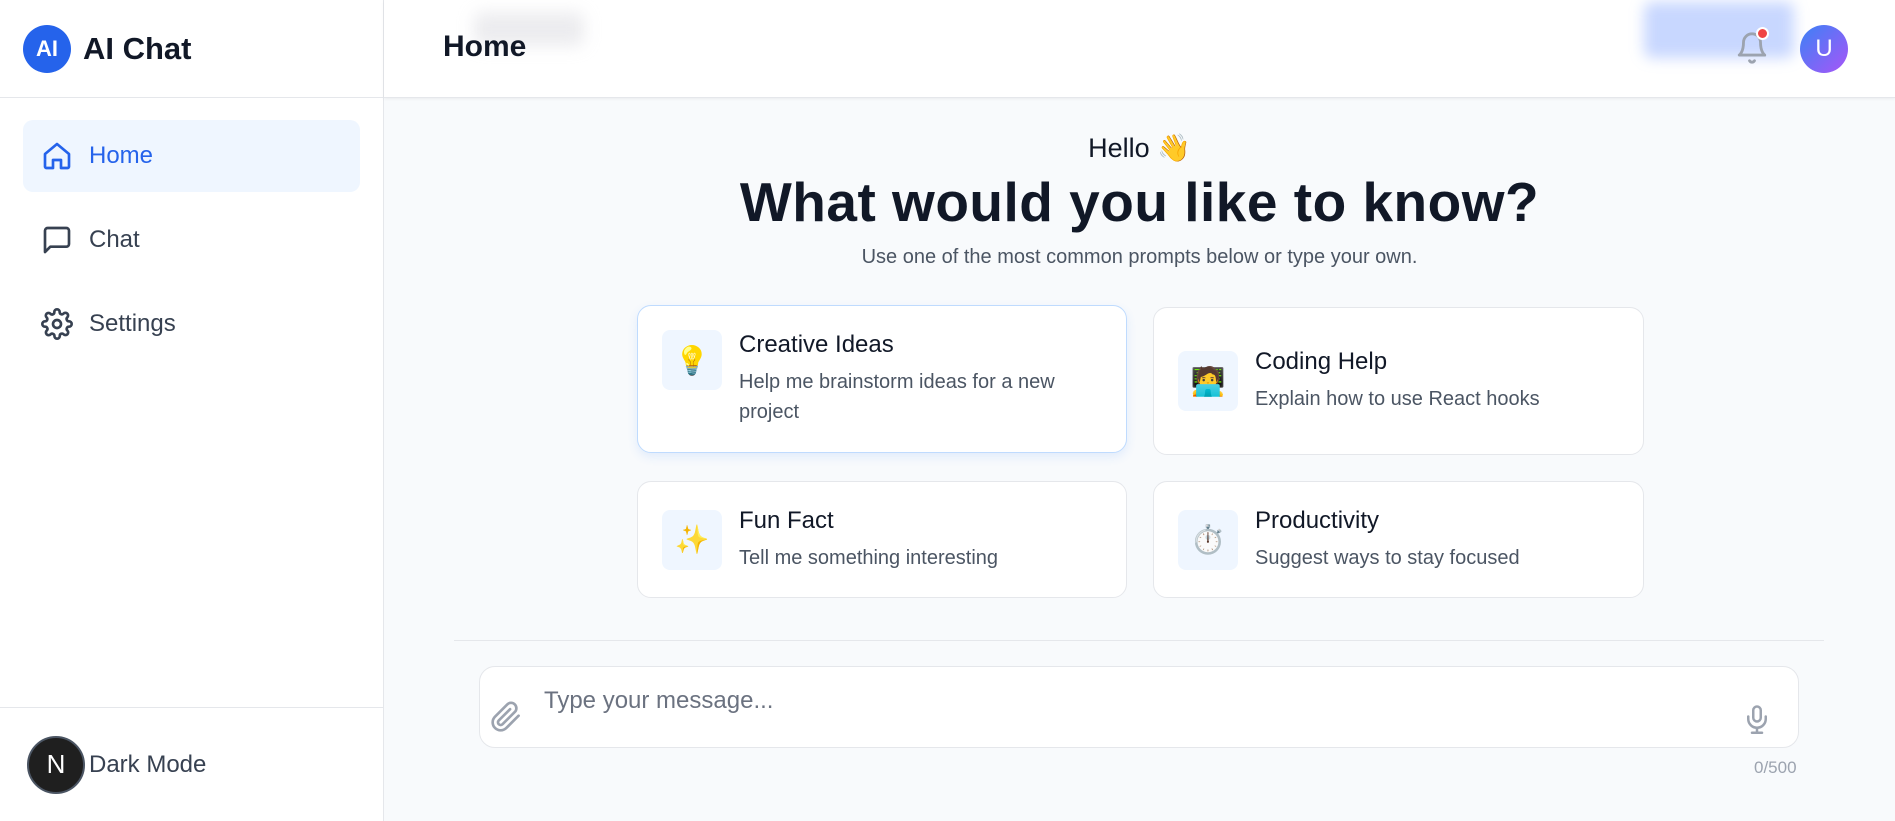 Image resolution: width=1895 pixels, height=821 pixels. What do you see at coordinates (114, 239) in the screenshot?
I see `sidebar-item-label: Chat` at bounding box center [114, 239].